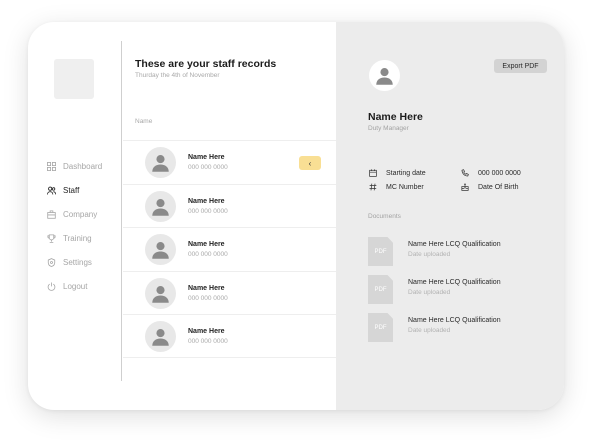  I want to click on sidebar-item-label: Logout, so click(75, 286).